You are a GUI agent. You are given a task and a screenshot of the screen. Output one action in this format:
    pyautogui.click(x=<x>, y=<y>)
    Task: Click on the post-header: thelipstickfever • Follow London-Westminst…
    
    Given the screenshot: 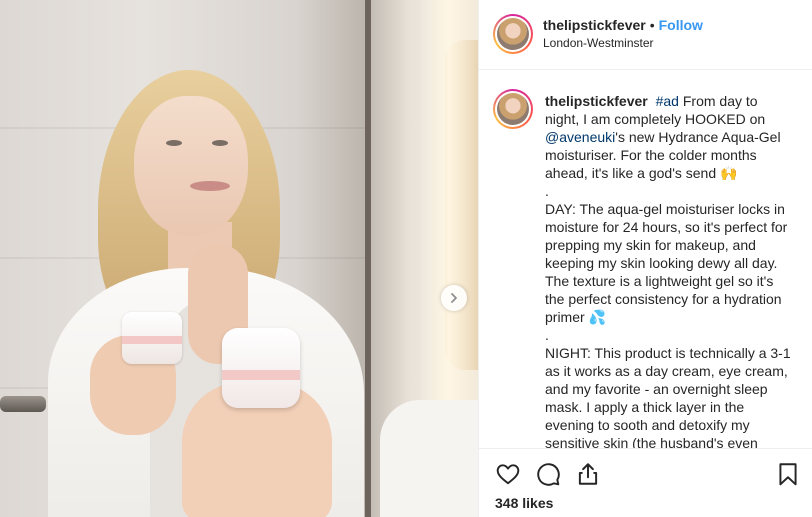 What is the action you would take?
    pyautogui.click(x=645, y=35)
    